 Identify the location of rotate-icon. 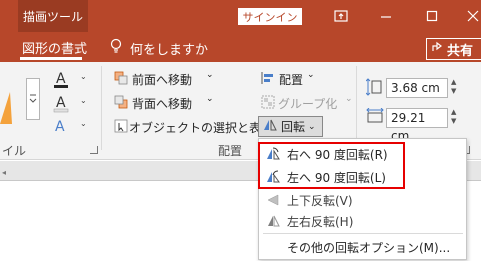
(270, 126).